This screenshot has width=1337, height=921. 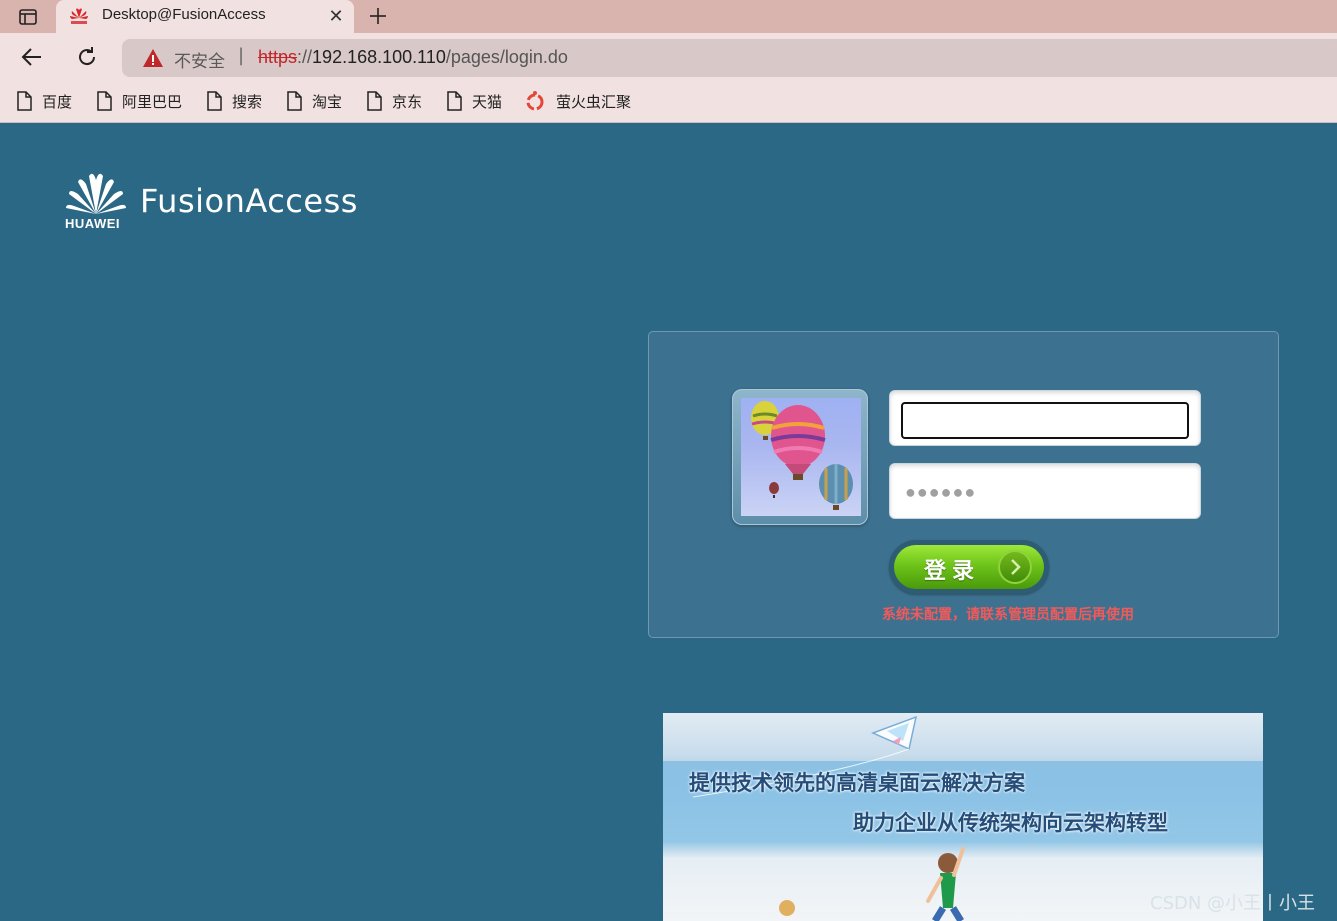 I want to click on url-scheme-sep: ://, so click(x=305, y=57).